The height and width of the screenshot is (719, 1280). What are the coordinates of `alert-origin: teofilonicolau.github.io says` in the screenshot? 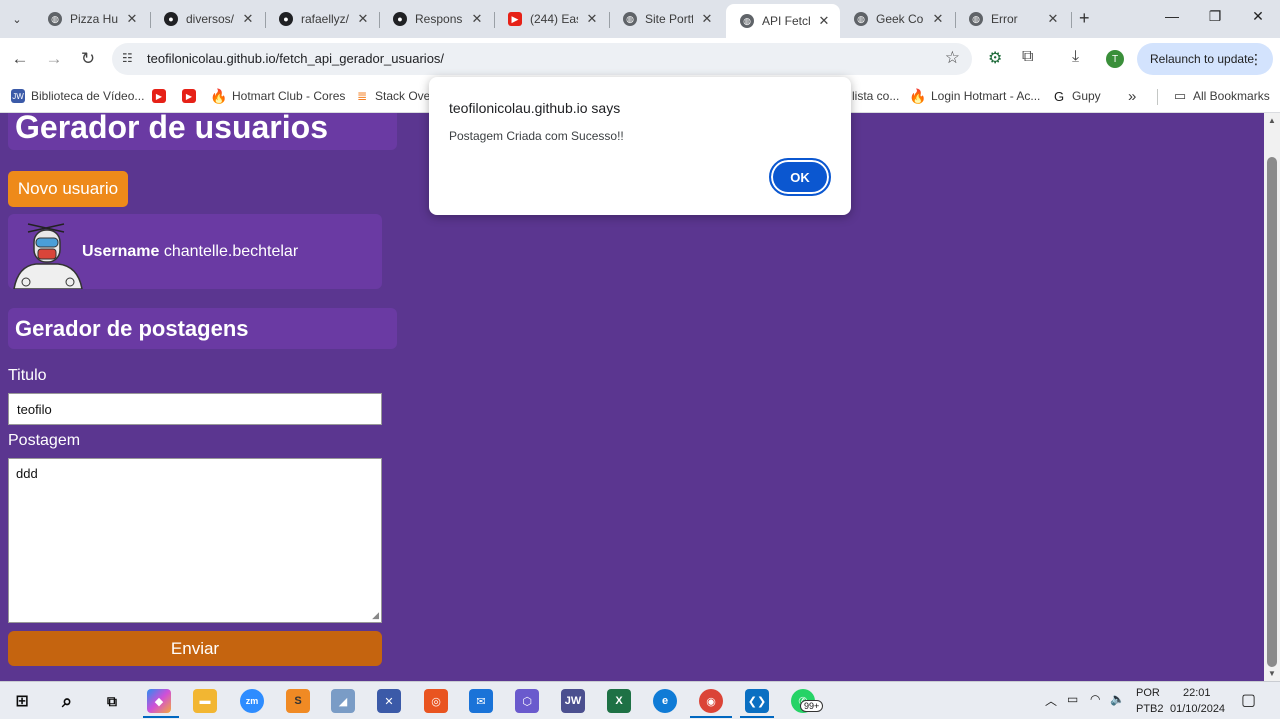 It's located at (535, 108).